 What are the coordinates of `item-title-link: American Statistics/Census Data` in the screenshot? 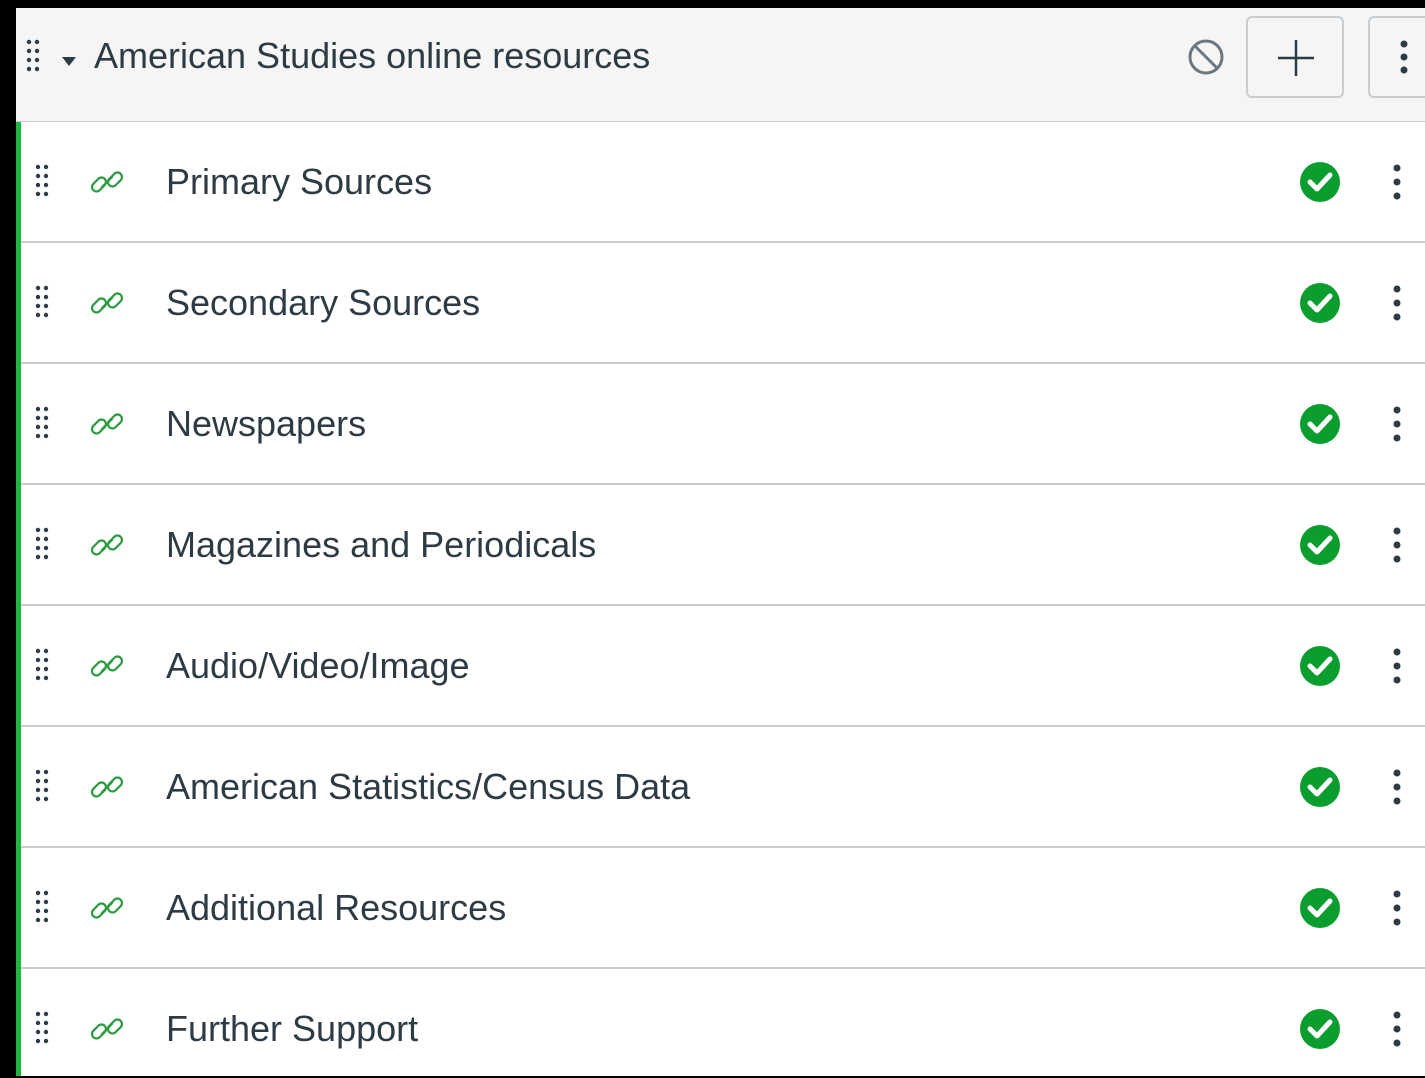 It's located at (428, 787).